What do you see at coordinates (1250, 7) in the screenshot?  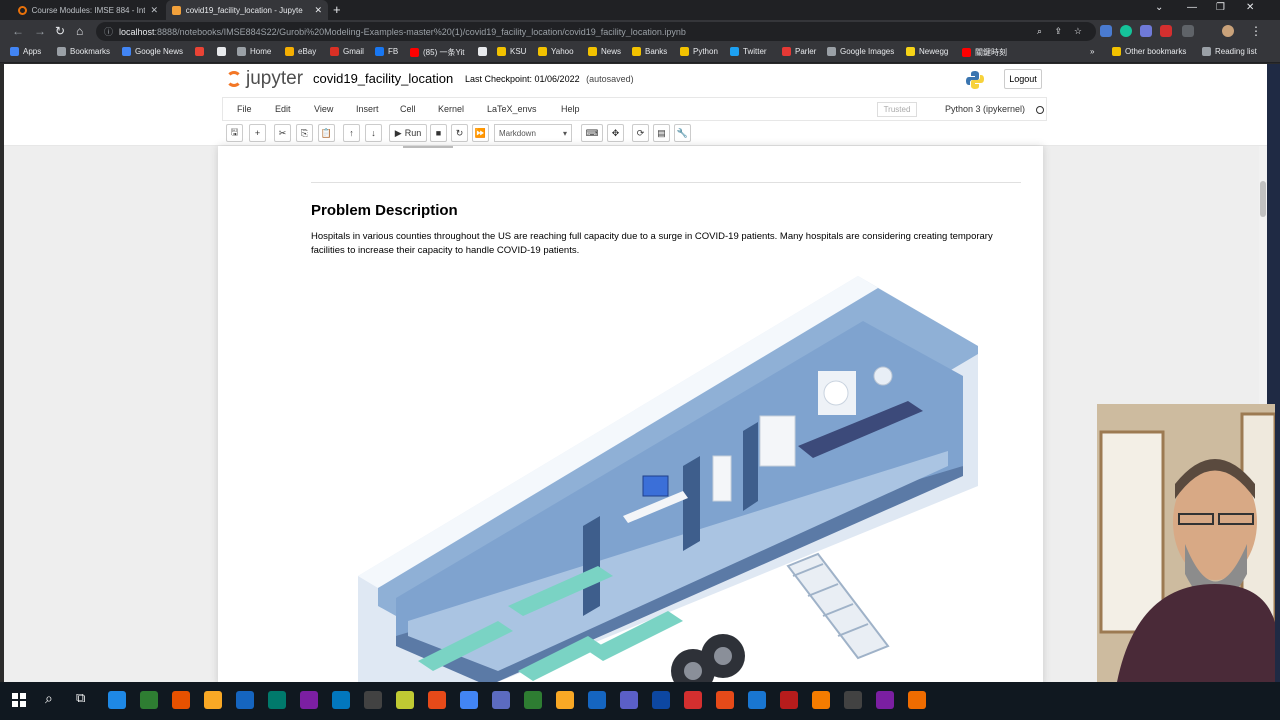 I see `window-close-icon: ✕` at bounding box center [1250, 7].